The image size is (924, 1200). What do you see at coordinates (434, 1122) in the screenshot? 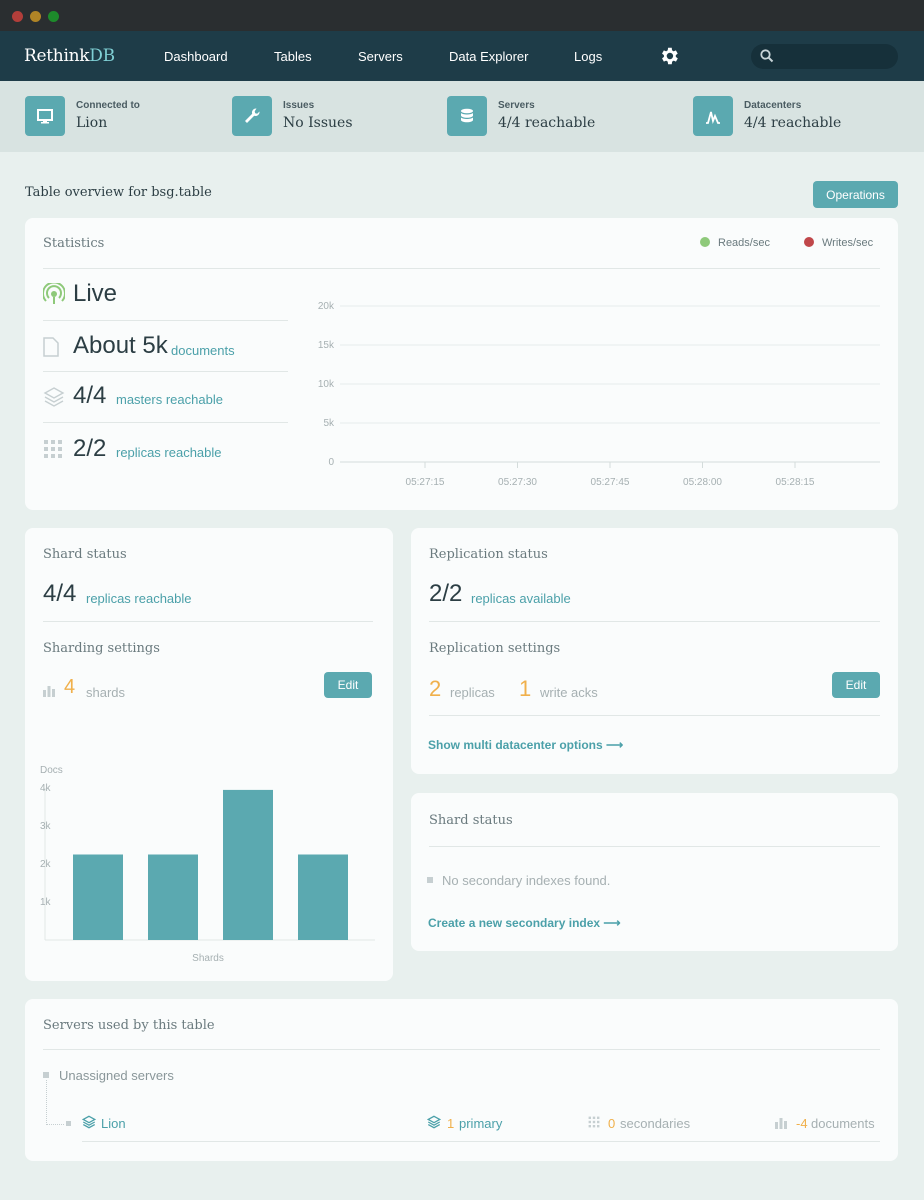
I see `primary-layers-icon` at bounding box center [434, 1122].